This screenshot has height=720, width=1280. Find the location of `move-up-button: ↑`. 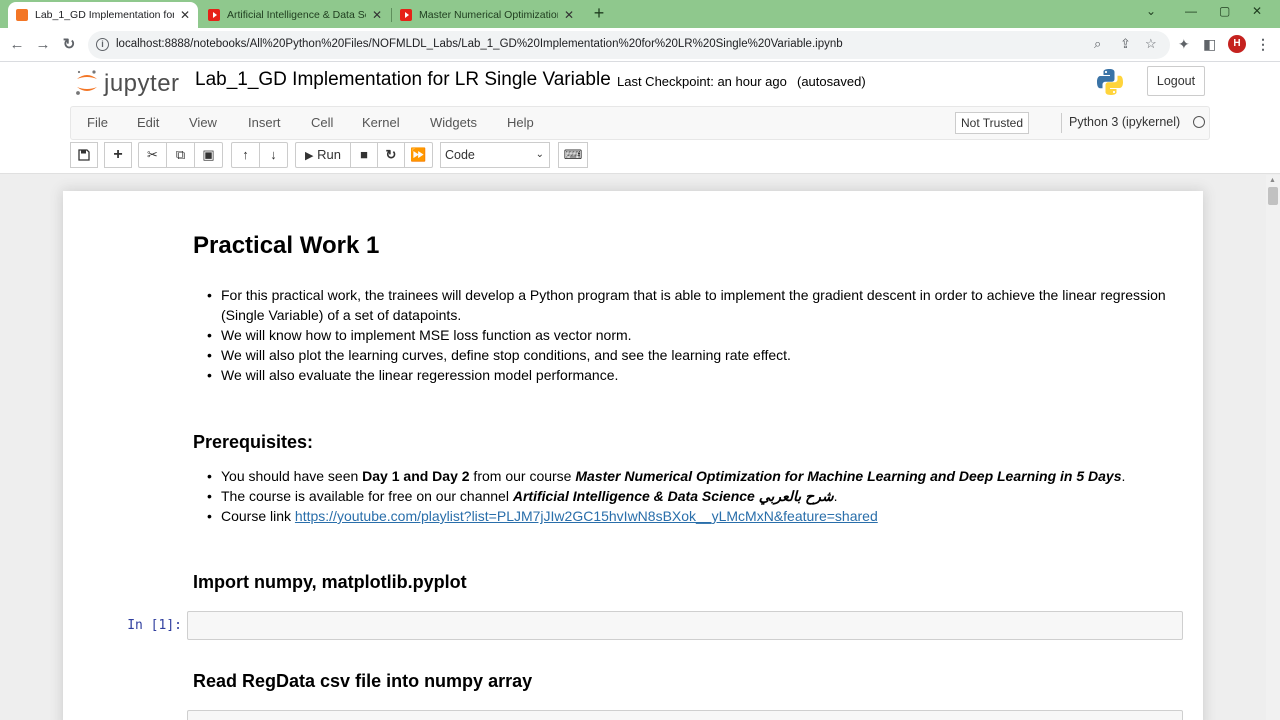

move-up-button: ↑ is located at coordinates (245, 155).